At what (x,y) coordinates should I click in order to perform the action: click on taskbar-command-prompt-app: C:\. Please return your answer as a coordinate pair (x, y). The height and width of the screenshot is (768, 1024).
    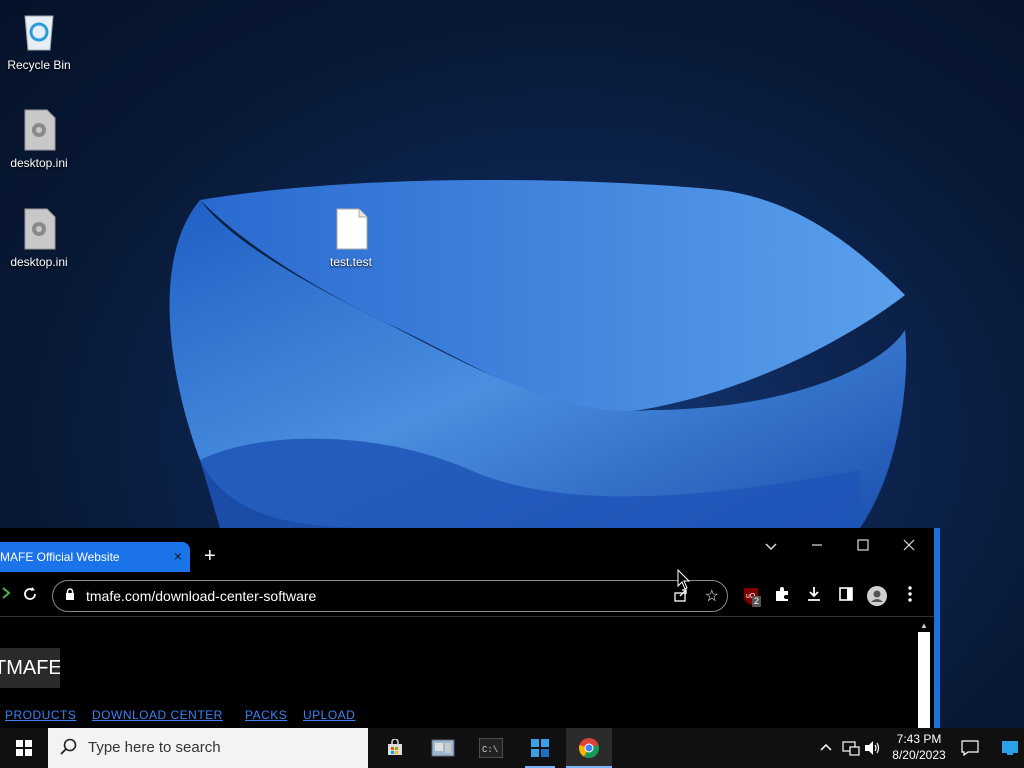
    Looking at the image, I should click on (491, 748).